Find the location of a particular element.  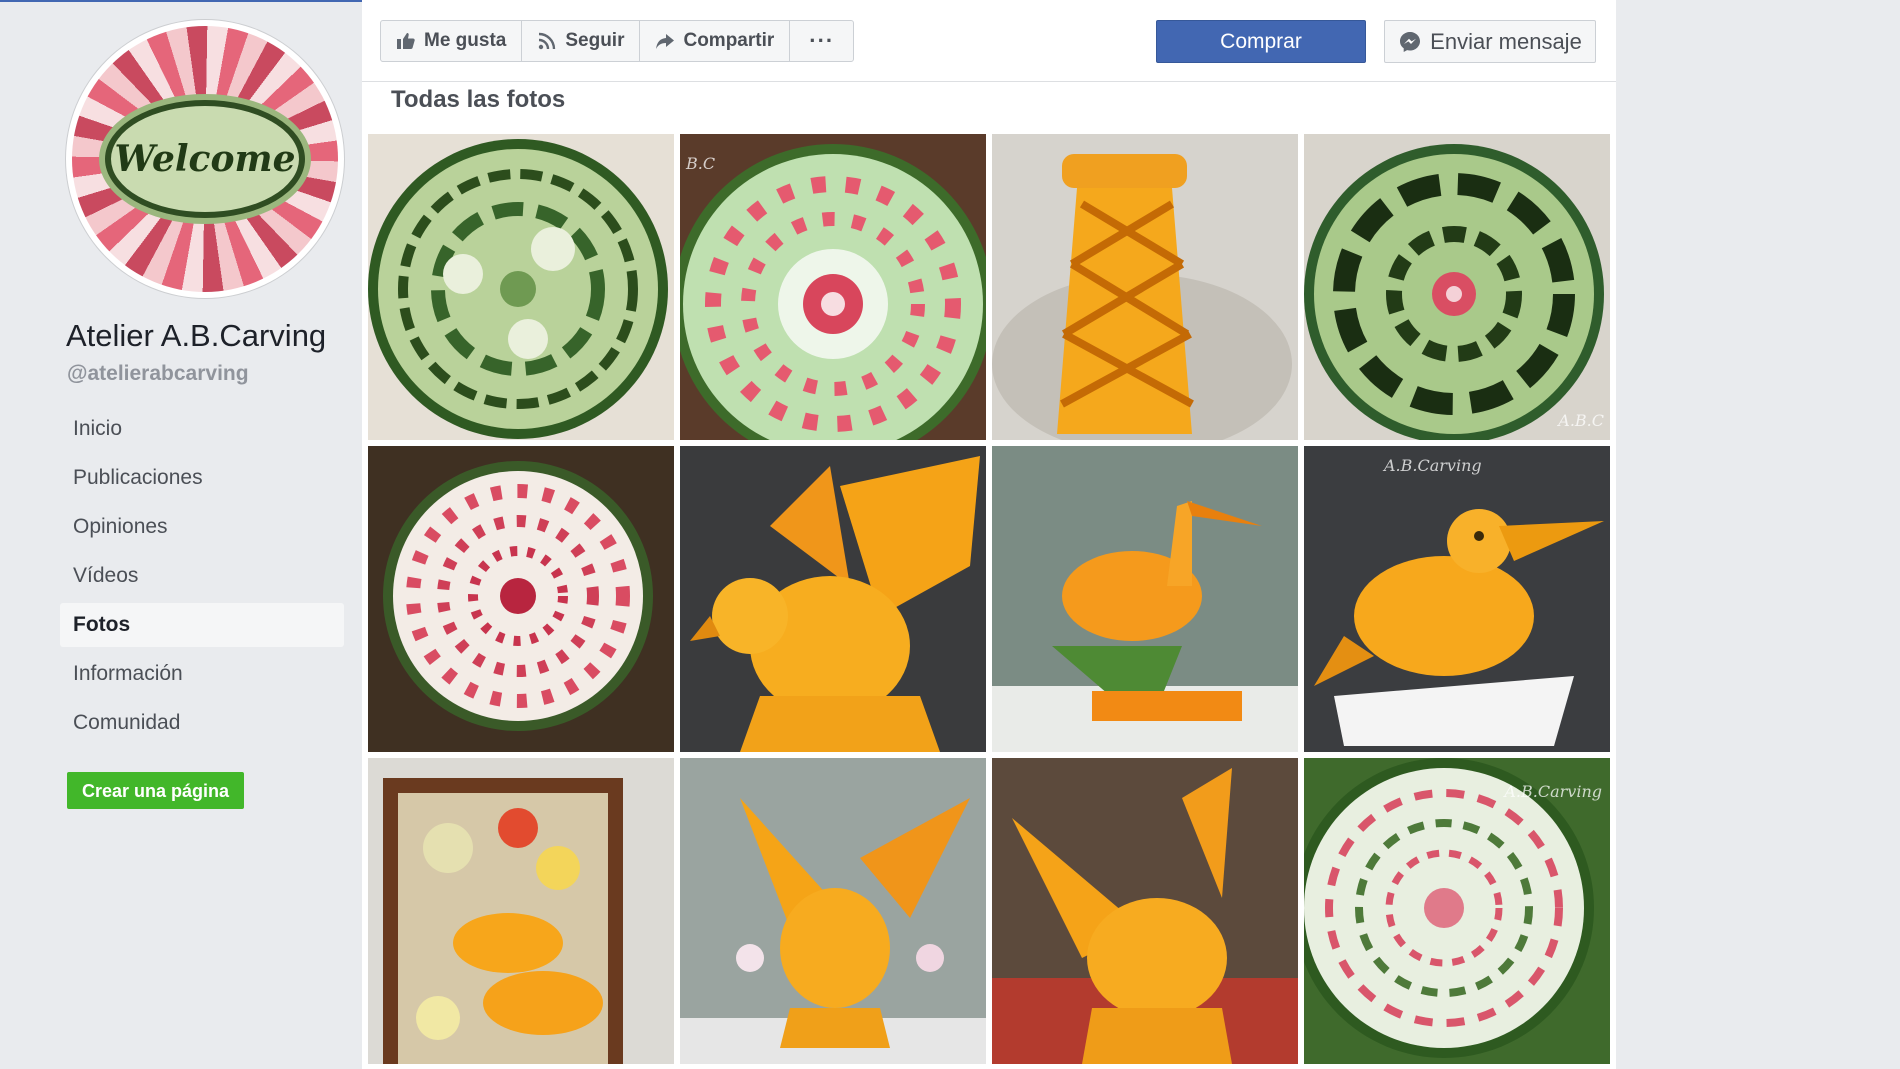

thumbs-up-icon is located at coordinates (406, 41).